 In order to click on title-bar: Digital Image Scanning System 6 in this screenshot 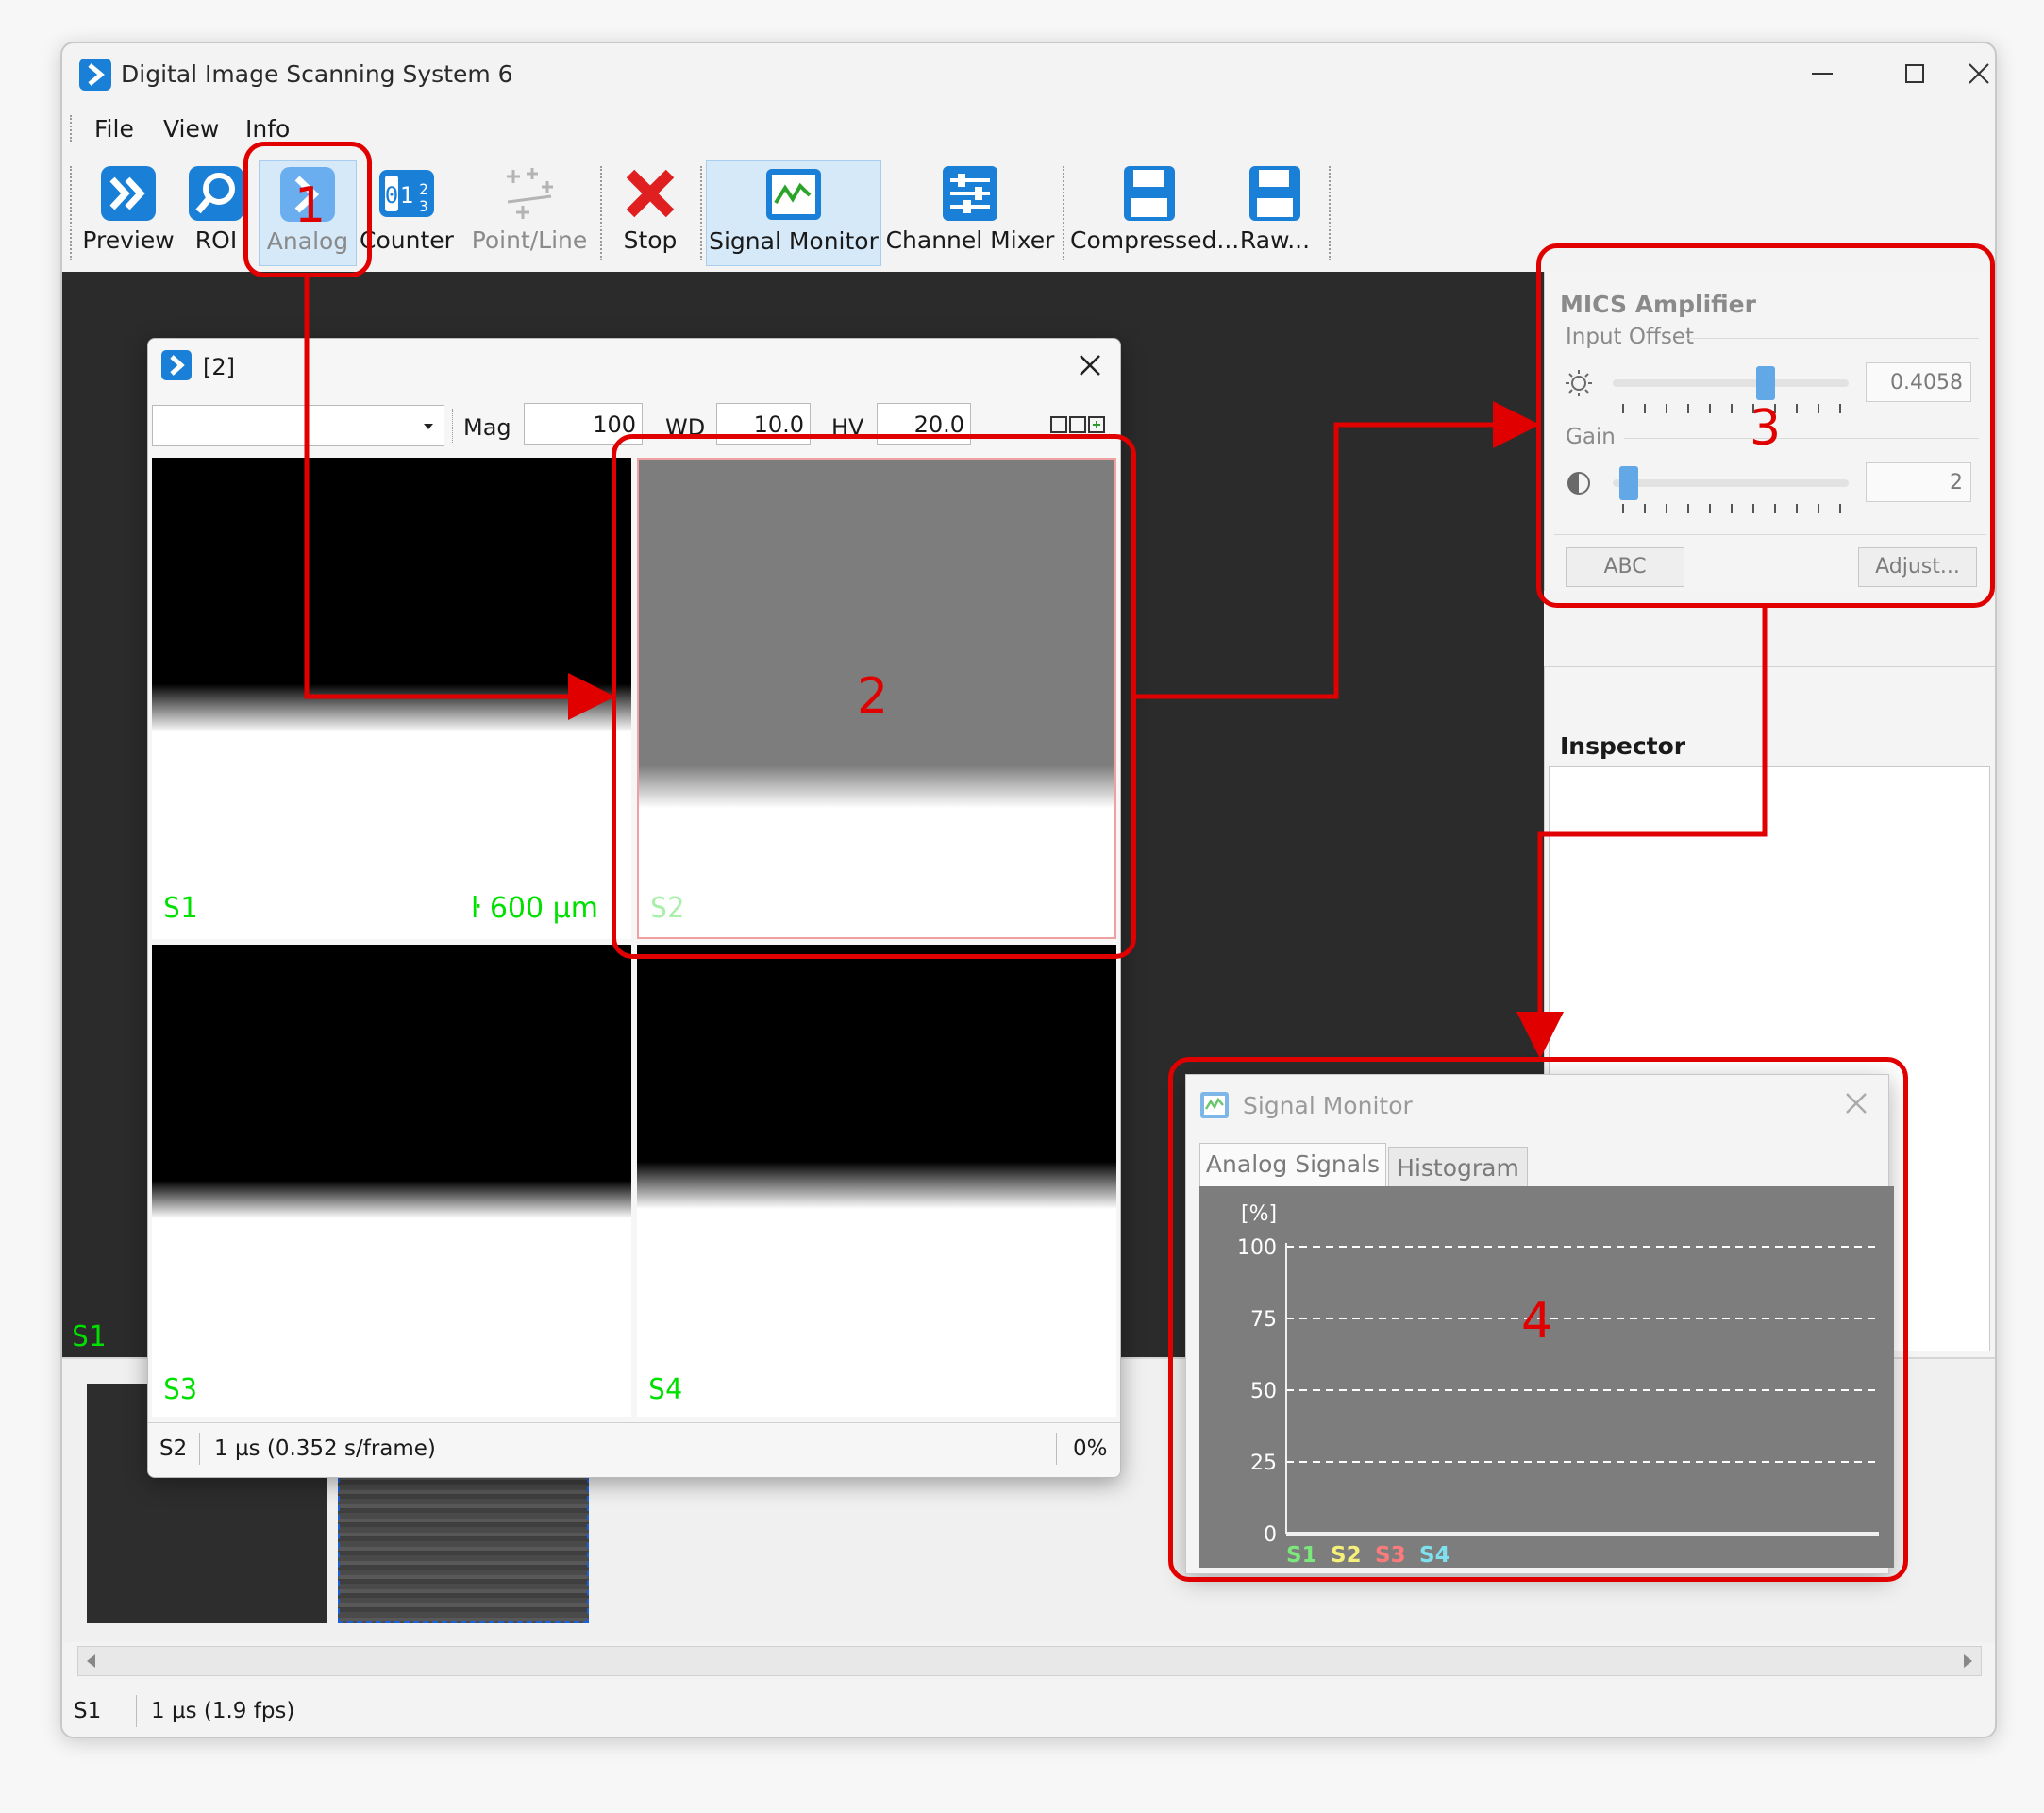, I will do `click(1028, 74)`.